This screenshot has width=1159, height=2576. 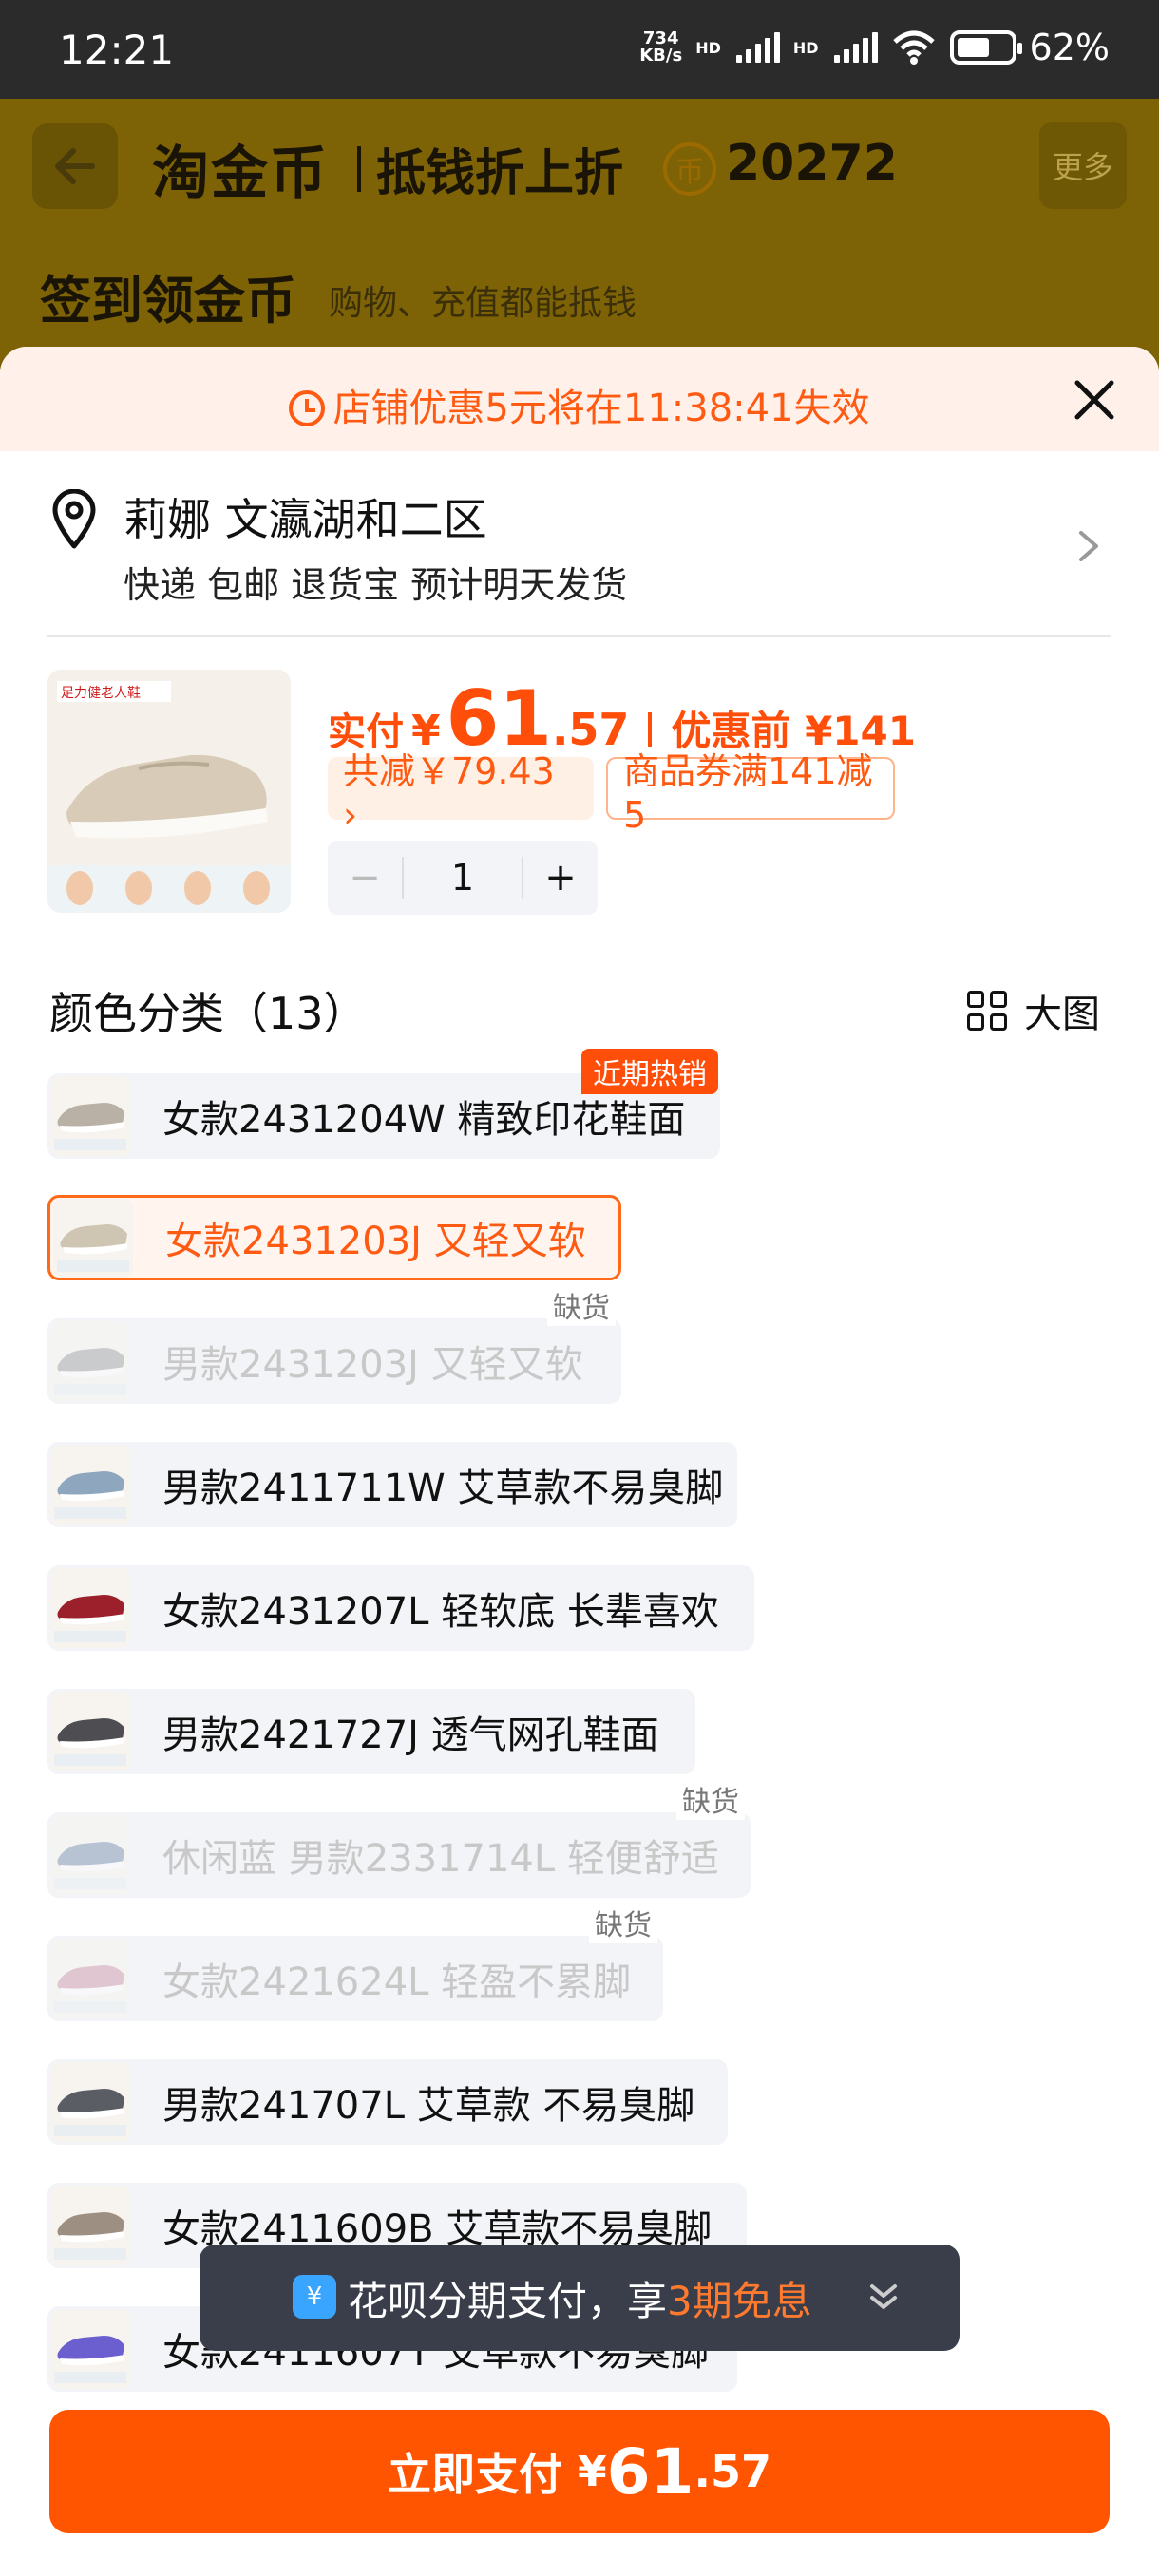 I want to click on address-name: 莉娜 文瀛湖和二区, so click(x=305, y=519).